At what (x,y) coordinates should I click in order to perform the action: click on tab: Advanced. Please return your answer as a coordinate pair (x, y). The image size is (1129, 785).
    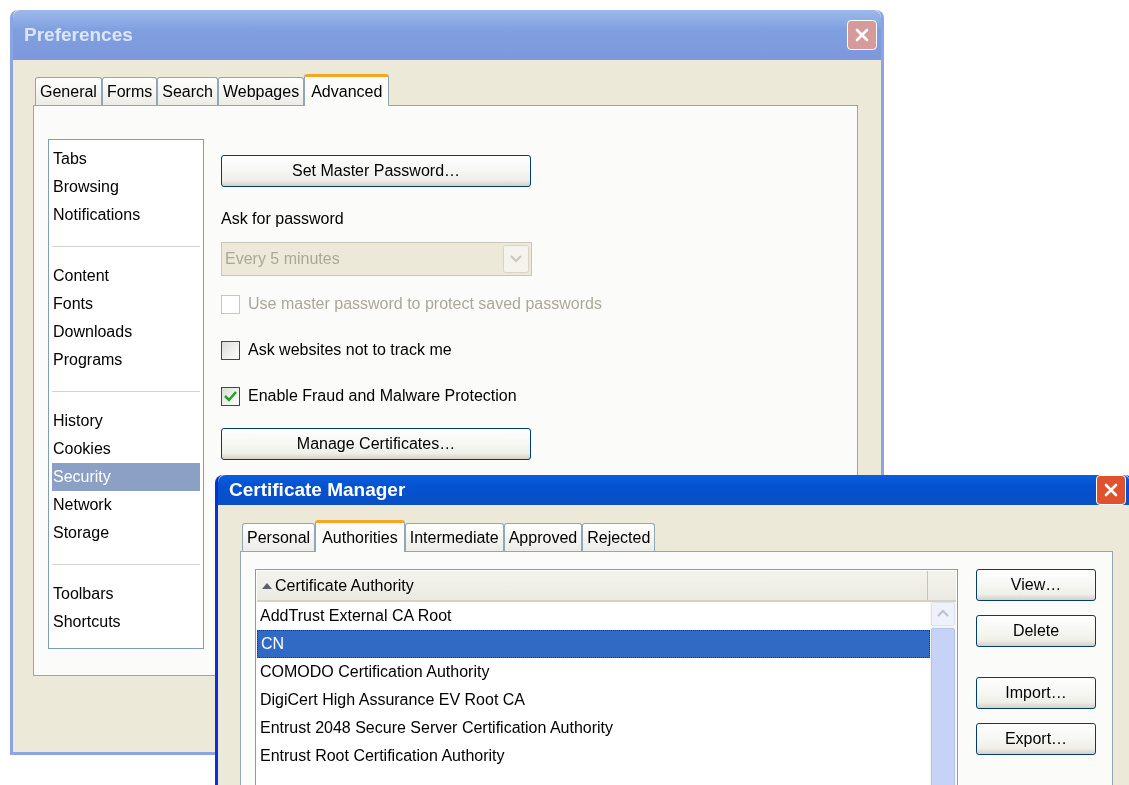
    Looking at the image, I should click on (347, 90).